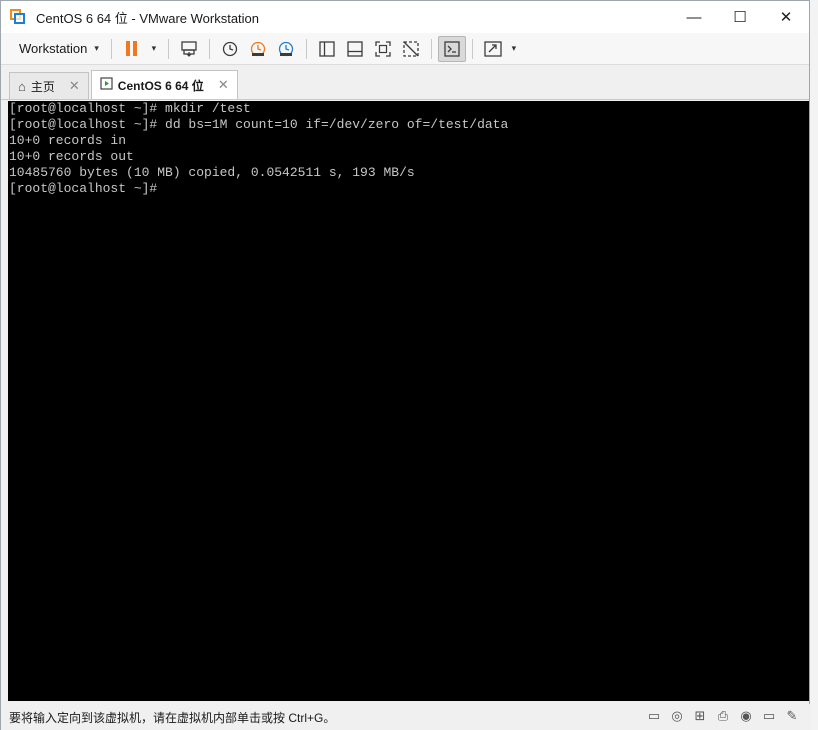  I want to click on full-screen-button, so click(383, 49).